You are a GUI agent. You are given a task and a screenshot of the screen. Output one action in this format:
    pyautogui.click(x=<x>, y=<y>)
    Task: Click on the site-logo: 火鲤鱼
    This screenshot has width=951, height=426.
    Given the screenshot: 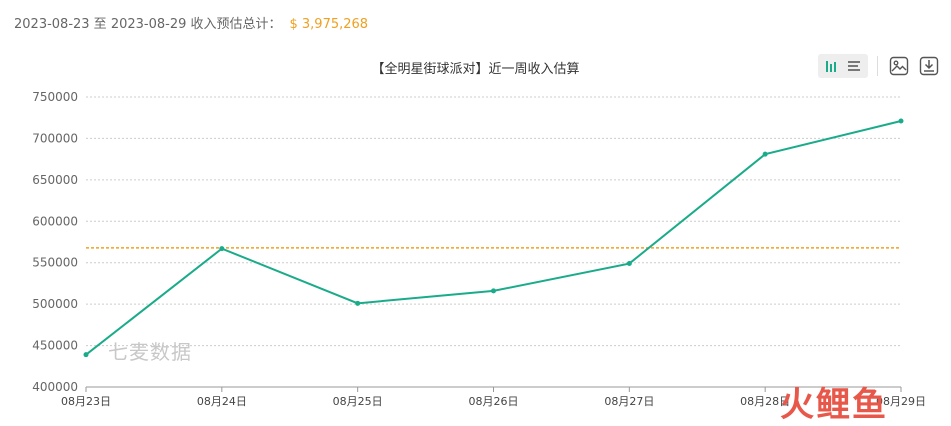 What is the action you would take?
    pyautogui.click(x=834, y=401)
    